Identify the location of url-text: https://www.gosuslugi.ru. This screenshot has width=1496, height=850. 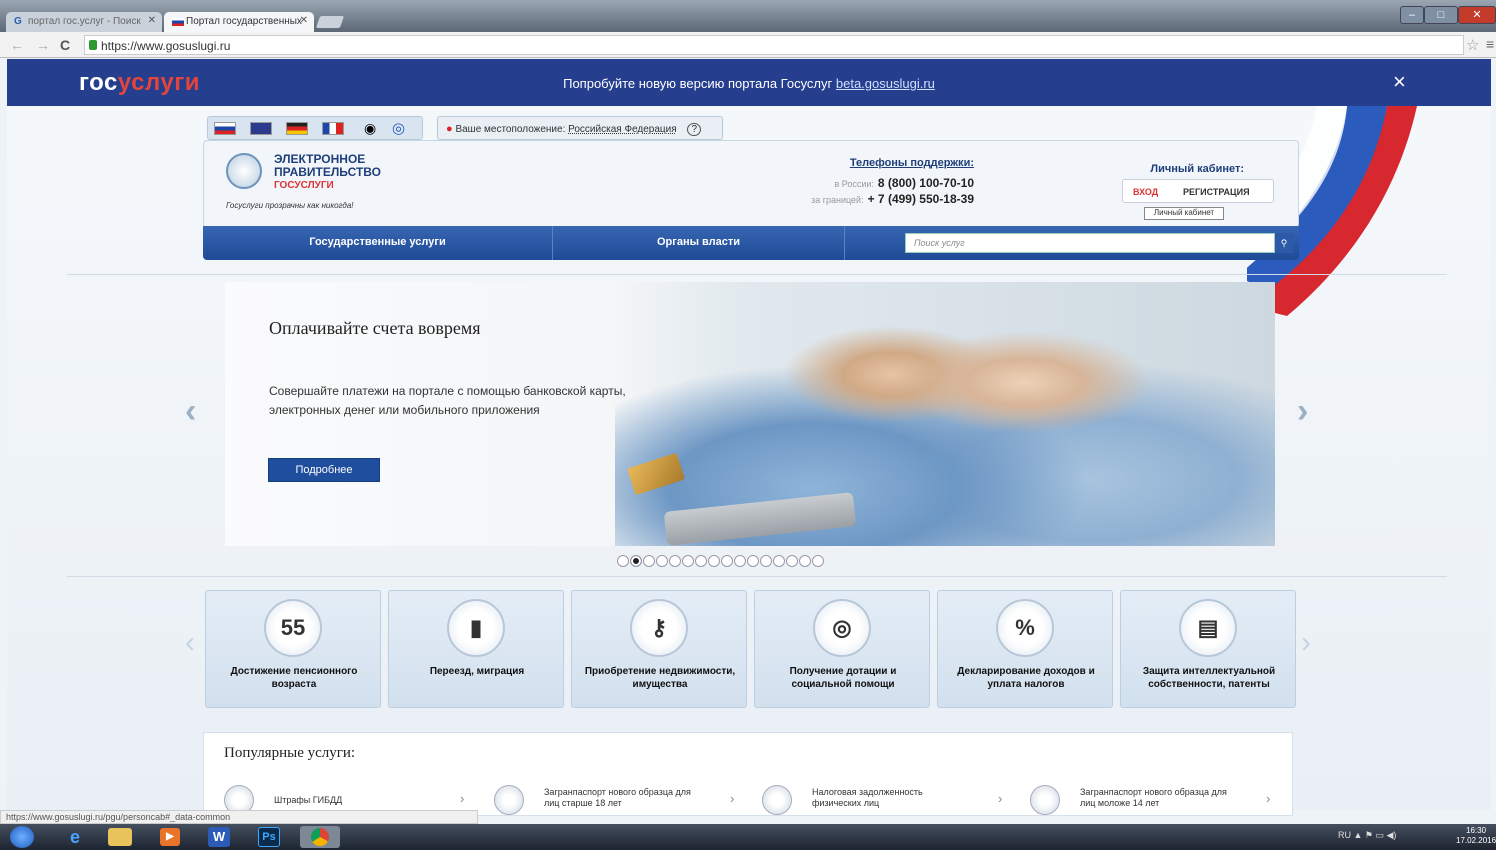
(166, 46).